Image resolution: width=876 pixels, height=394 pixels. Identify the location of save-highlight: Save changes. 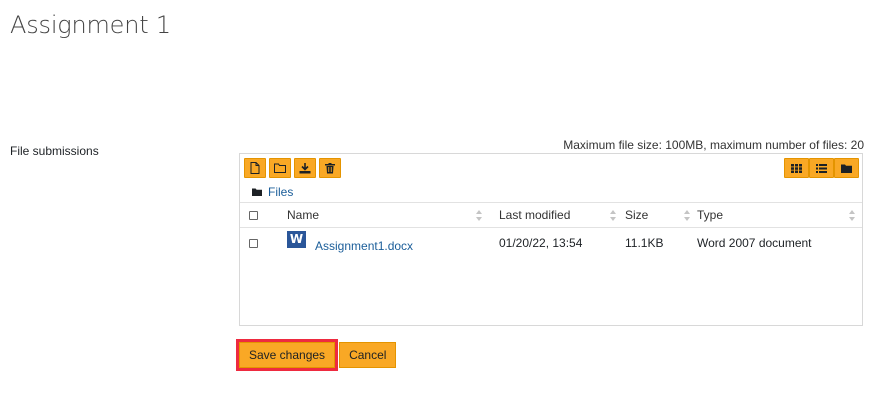
(287, 355).